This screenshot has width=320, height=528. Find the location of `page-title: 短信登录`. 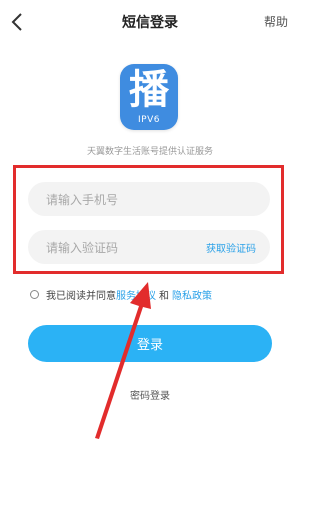

page-title: 短信登录 is located at coordinates (150, 23).